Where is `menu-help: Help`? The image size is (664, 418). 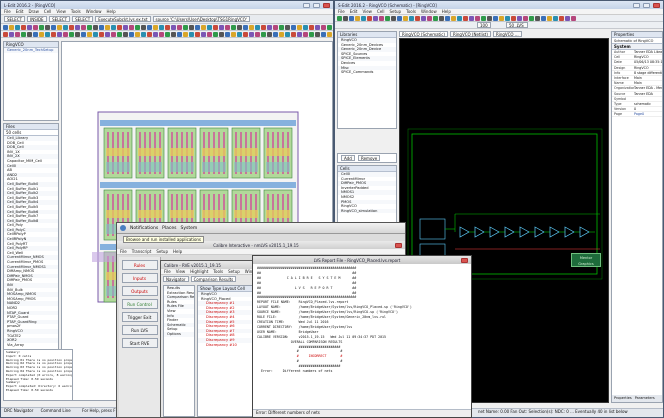 menu-help: Help is located at coordinates (111, 11).